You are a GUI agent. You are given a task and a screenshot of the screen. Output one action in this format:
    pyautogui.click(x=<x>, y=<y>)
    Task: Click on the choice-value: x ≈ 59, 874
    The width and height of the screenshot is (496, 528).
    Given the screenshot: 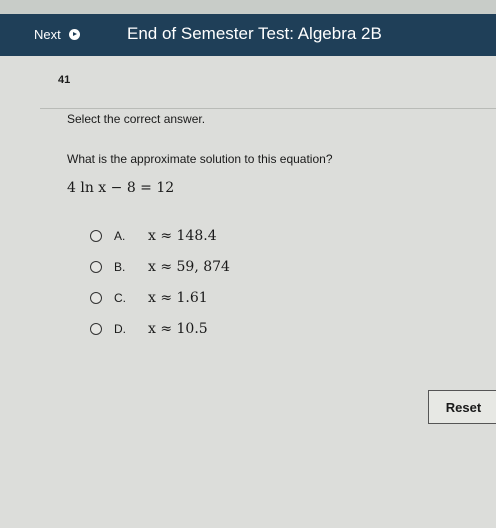 What is the action you would take?
    pyautogui.click(x=189, y=267)
    